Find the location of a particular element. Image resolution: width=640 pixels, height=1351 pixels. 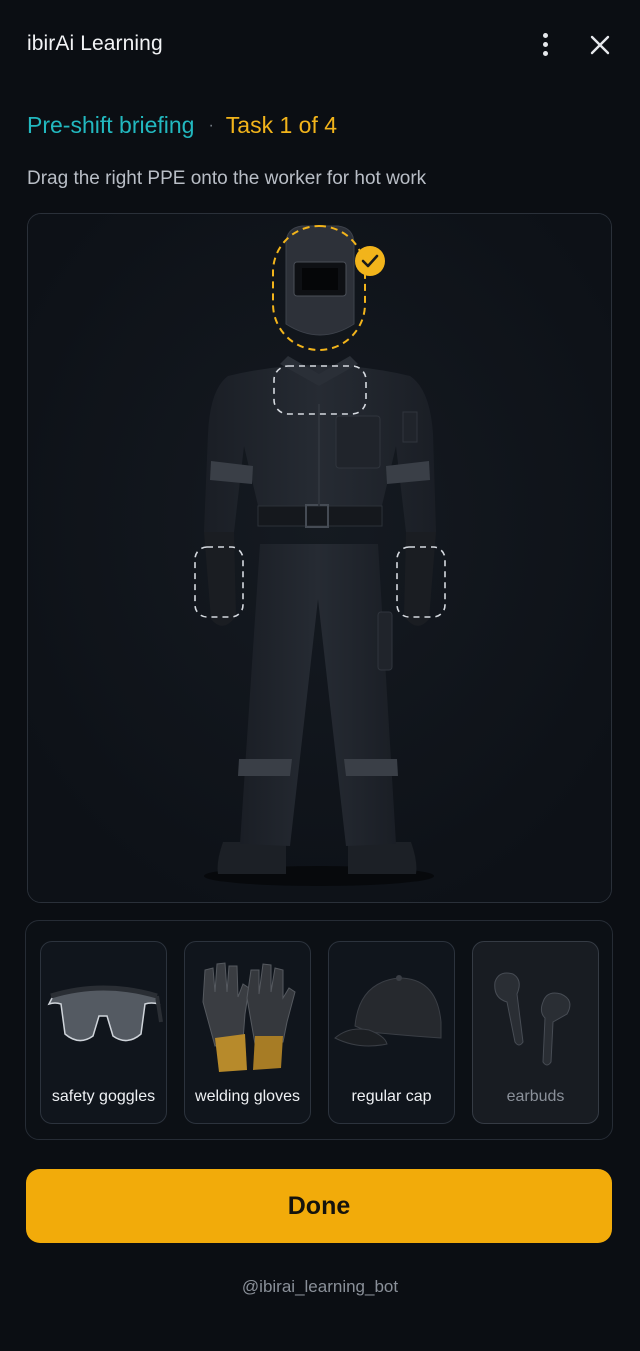

ppe-item-regular-cap: regular cap is located at coordinates (391, 1032).